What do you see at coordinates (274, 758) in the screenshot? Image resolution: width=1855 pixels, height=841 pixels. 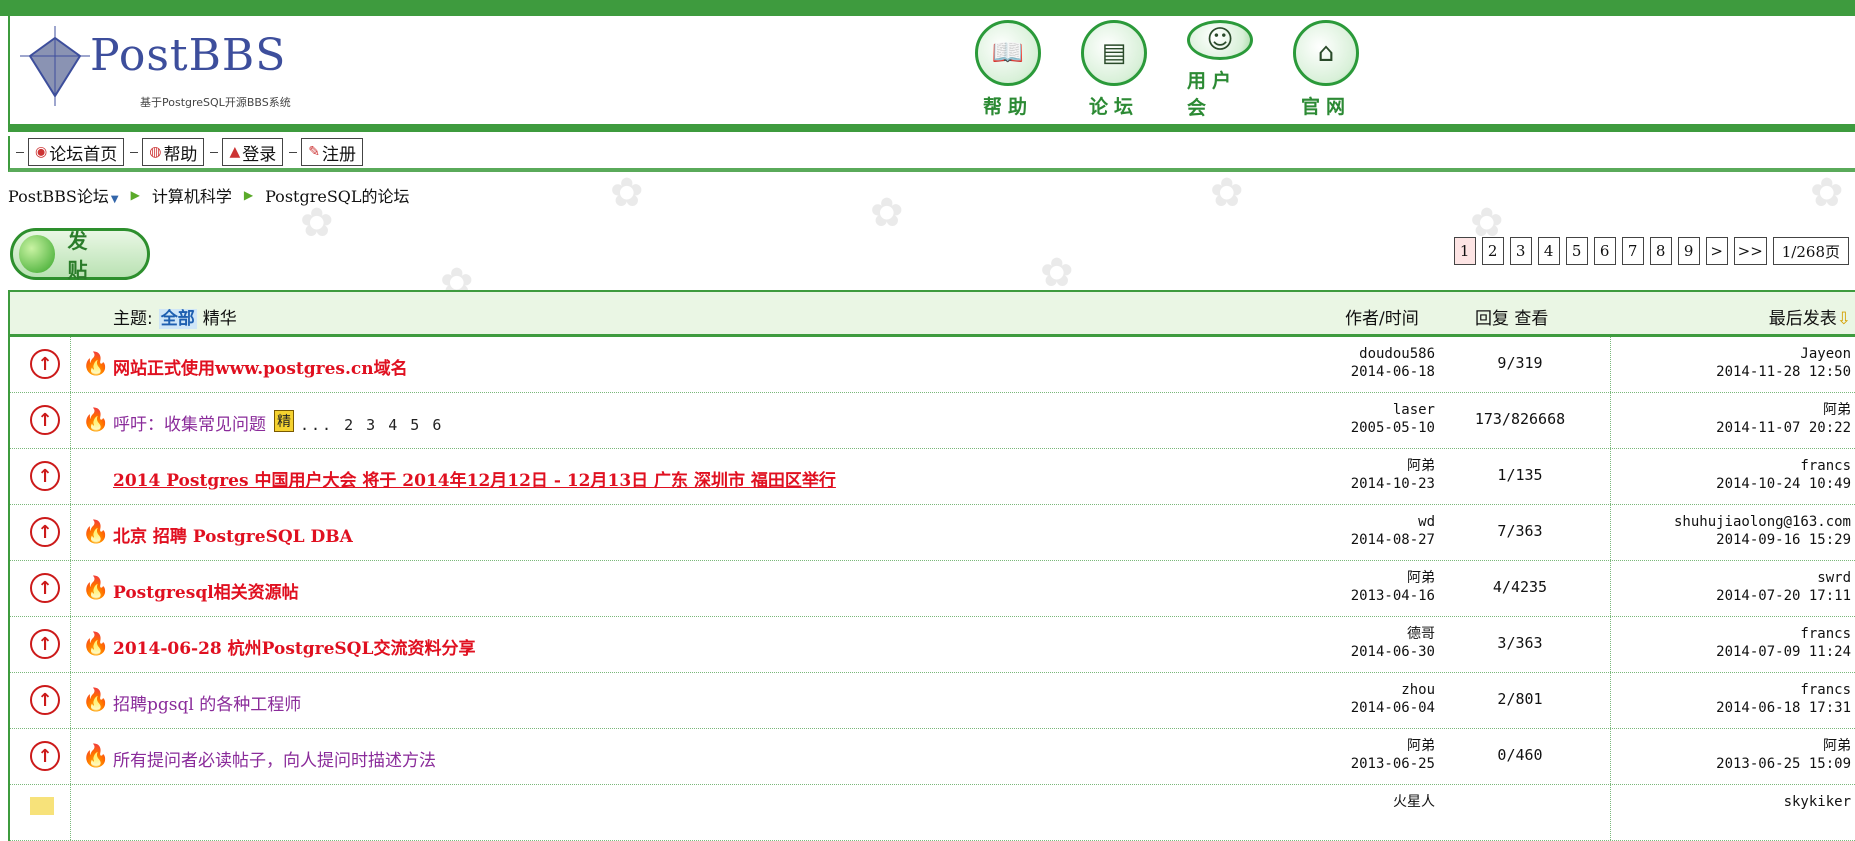 I see `topic-title: 所有提问者必读帖子，向人提问时描述方法` at bounding box center [274, 758].